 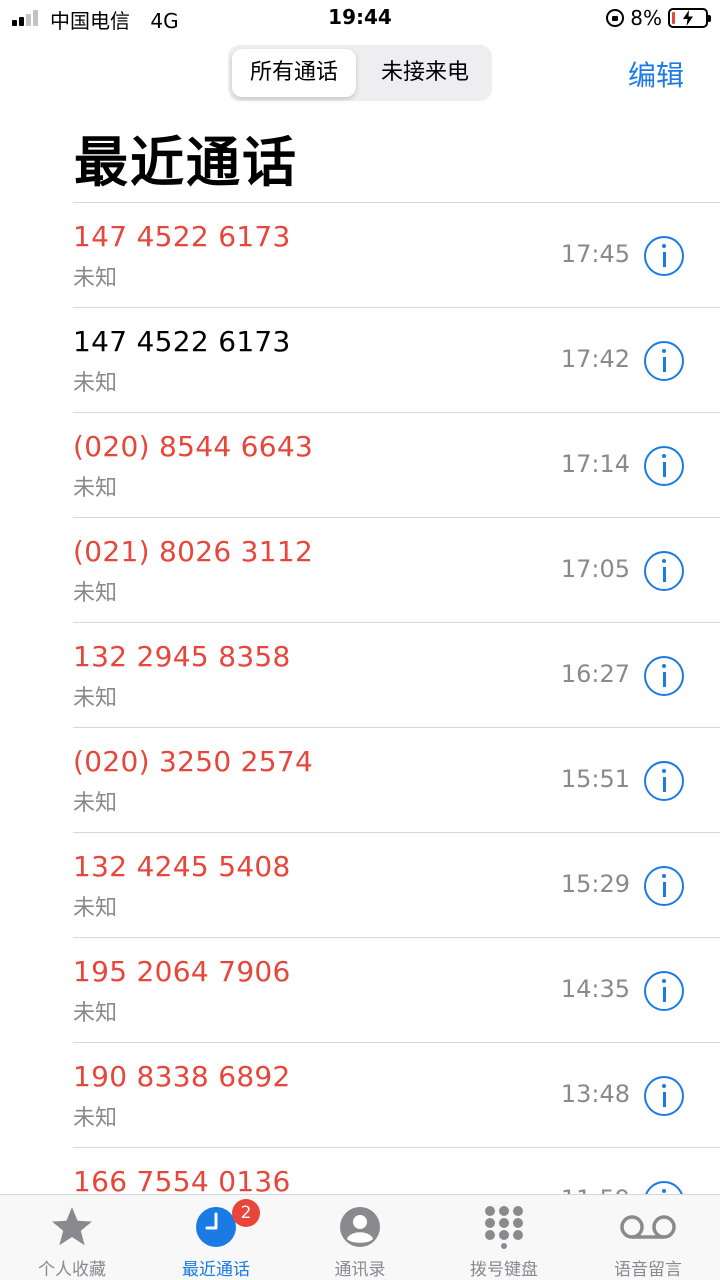 What do you see at coordinates (360, 569) in the screenshot?
I see `call-row: (021) 8026 3112 未知 17:05` at bounding box center [360, 569].